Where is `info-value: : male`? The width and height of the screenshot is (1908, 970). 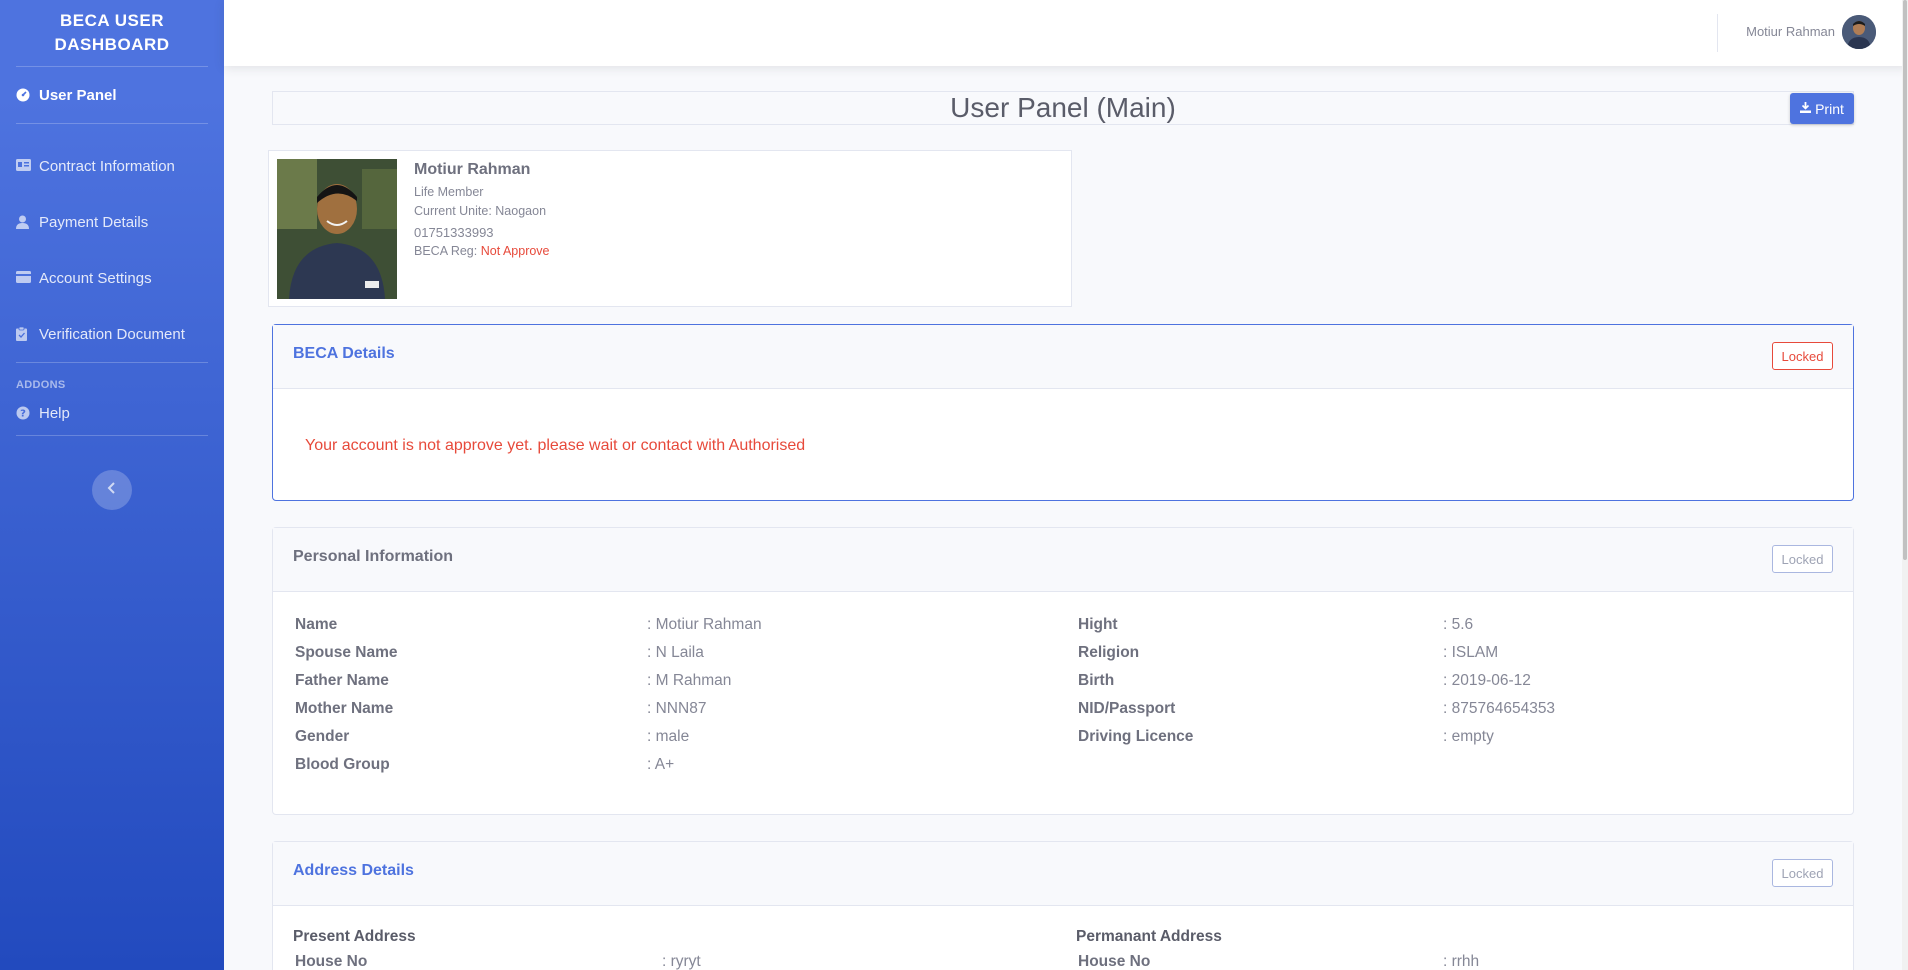 info-value: : male is located at coordinates (668, 736).